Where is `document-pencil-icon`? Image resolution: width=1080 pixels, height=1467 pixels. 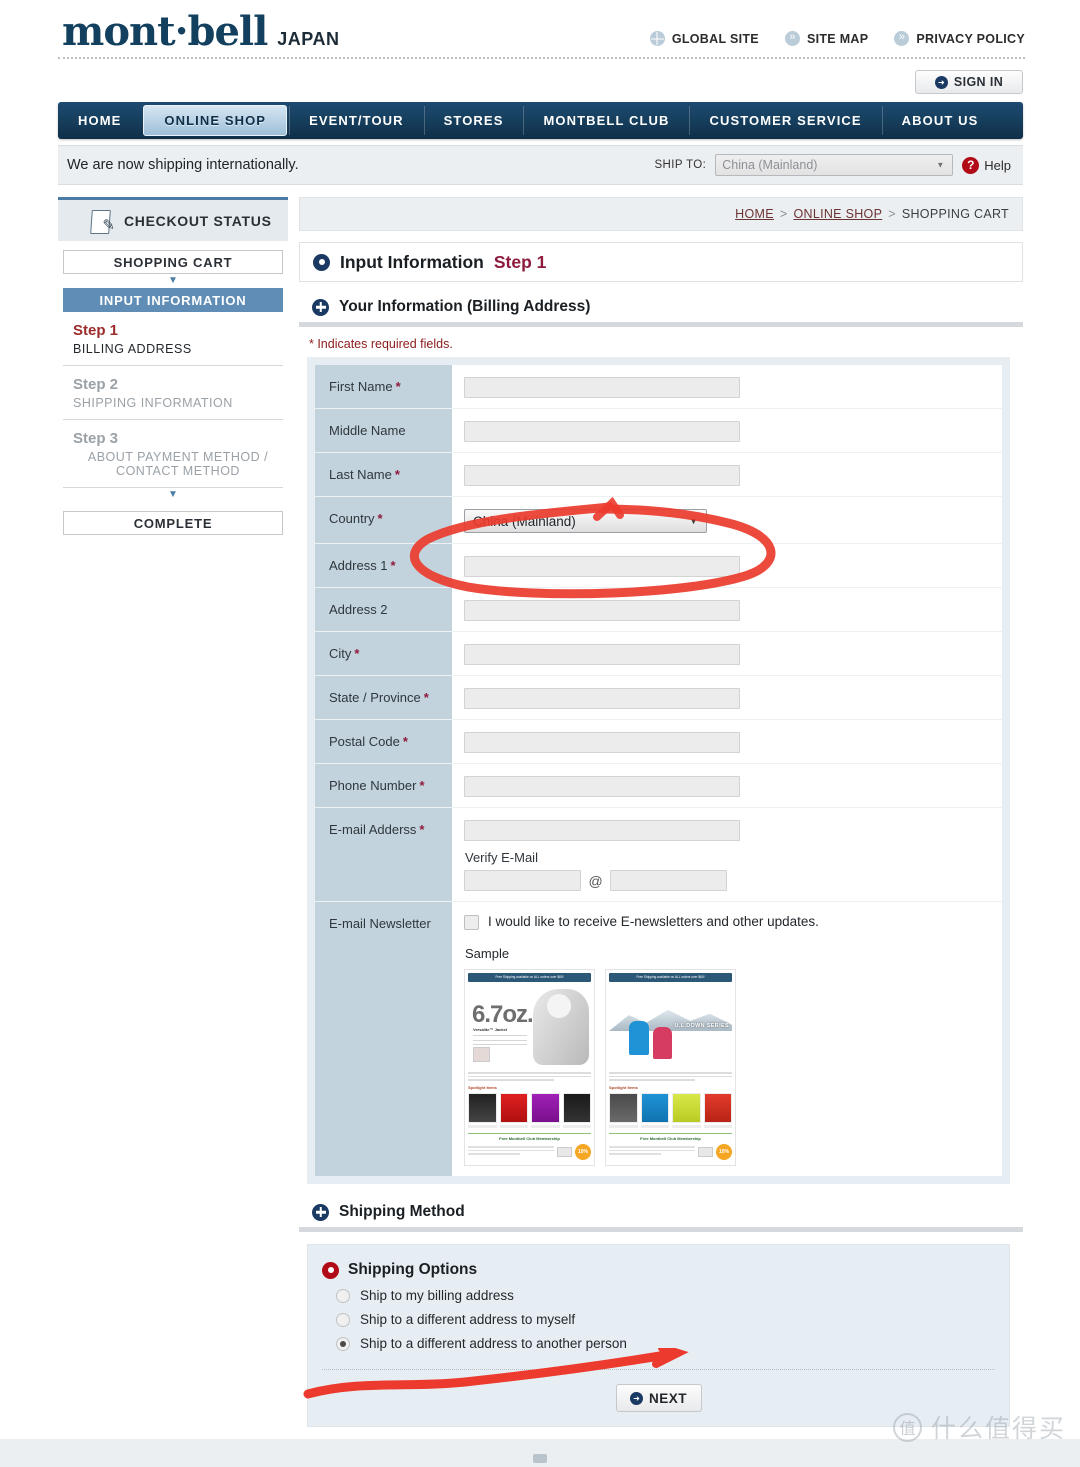
document-pencil-icon is located at coordinates (101, 221).